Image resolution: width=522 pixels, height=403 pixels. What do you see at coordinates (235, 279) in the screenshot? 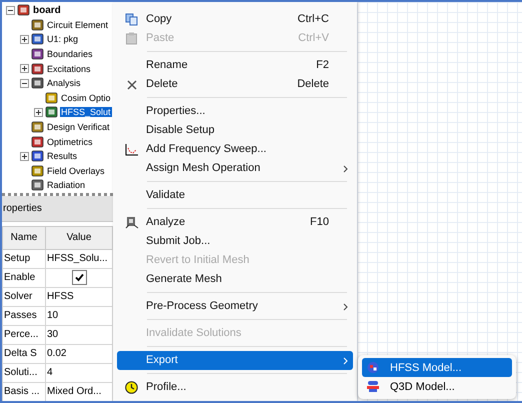
I see `menu-item: Generate Mesh` at bounding box center [235, 279].